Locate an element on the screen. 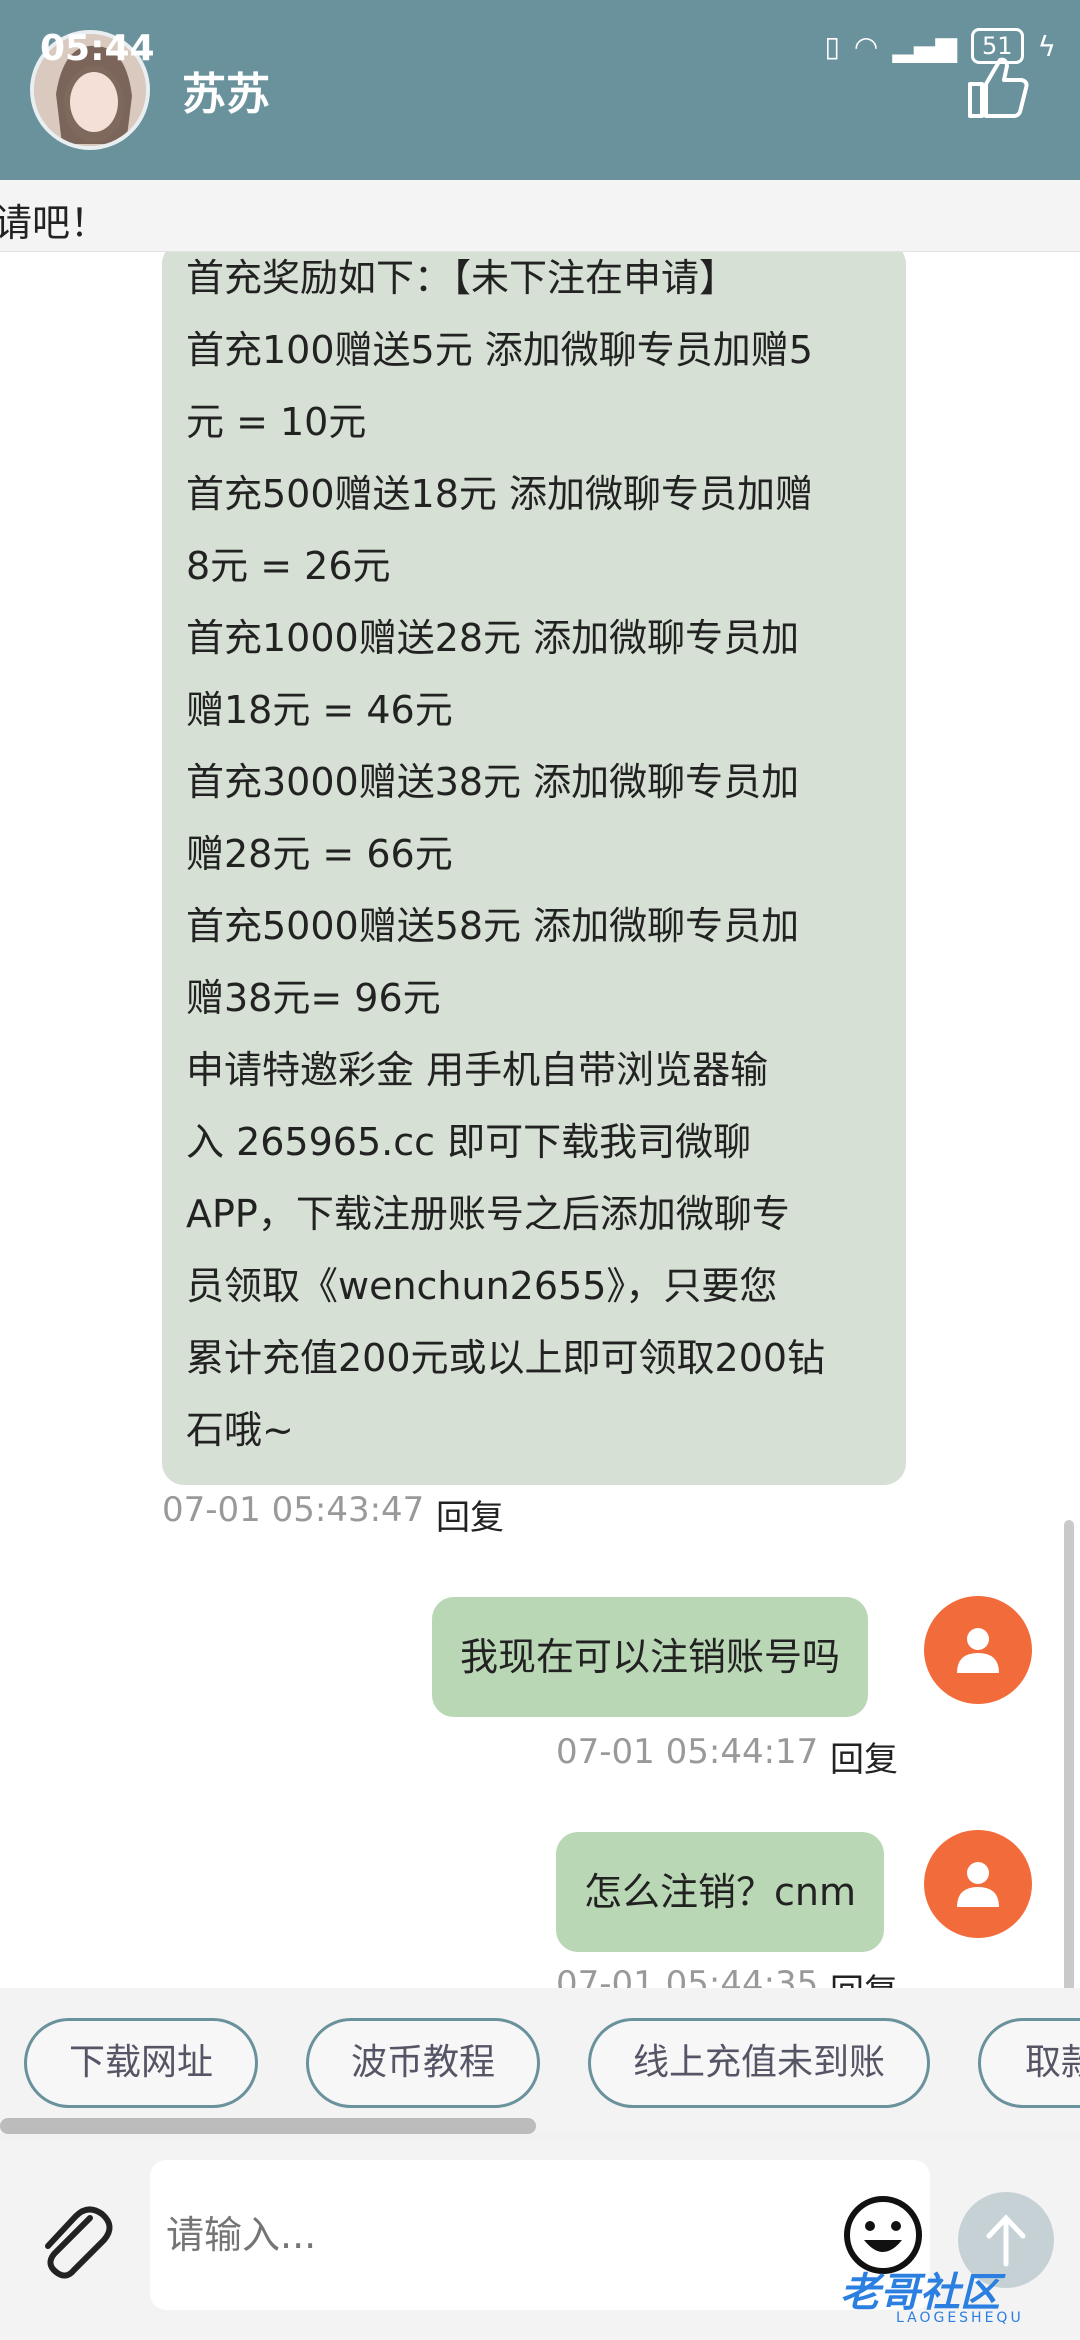 The width and height of the screenshot is (1080, 2340). message-line: 元 = 10元 is located at coordinates (276, 422).